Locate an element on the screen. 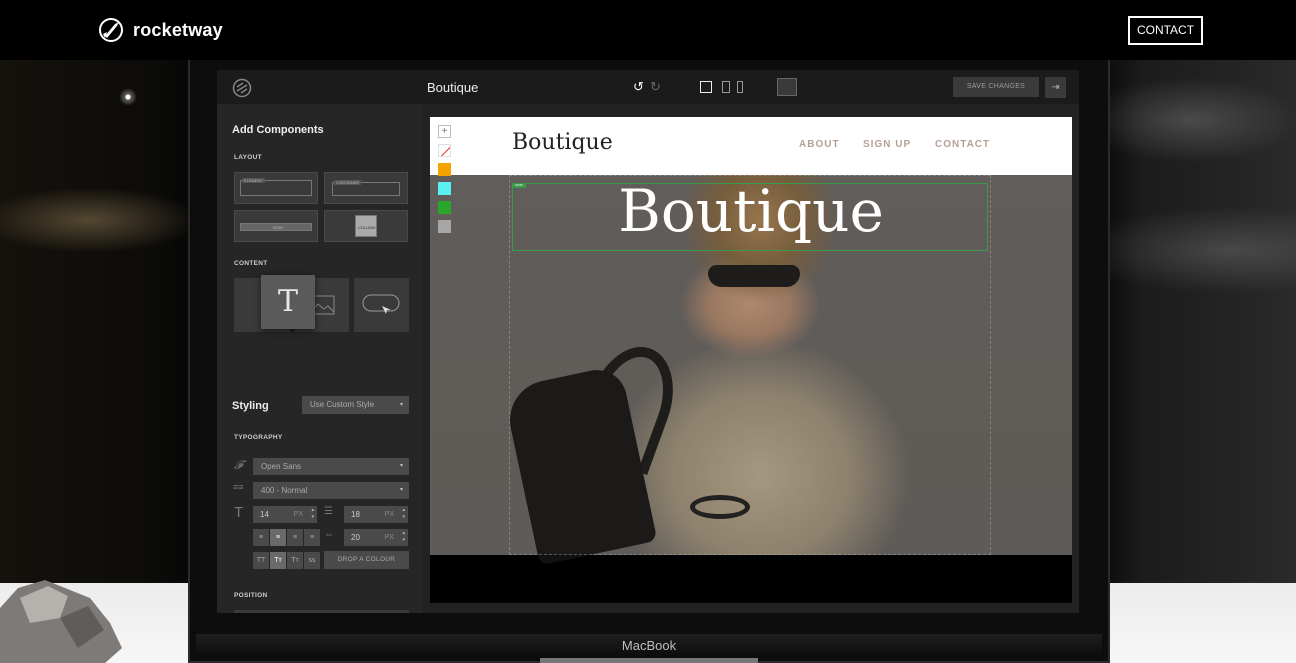  align-center-icon: ≡ is located at coordinates (278, 537).